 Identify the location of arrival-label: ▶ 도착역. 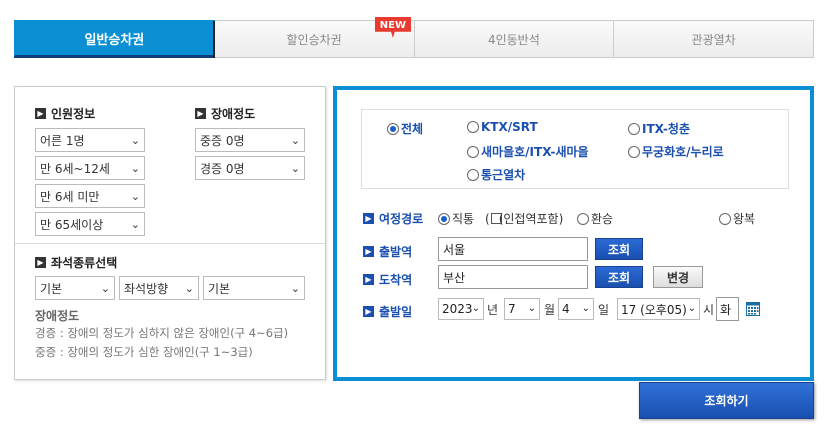
(387, 279).